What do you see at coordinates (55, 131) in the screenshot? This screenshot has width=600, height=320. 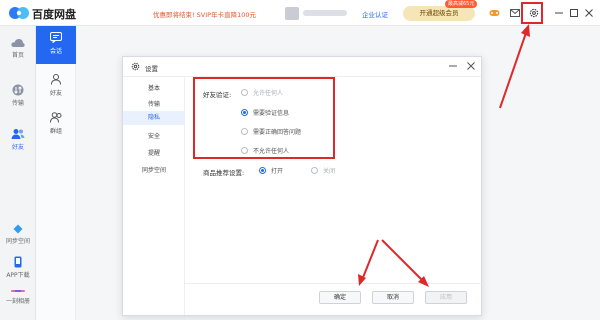 I see `subnav-label: 群组` at bounding box center [55, 131].